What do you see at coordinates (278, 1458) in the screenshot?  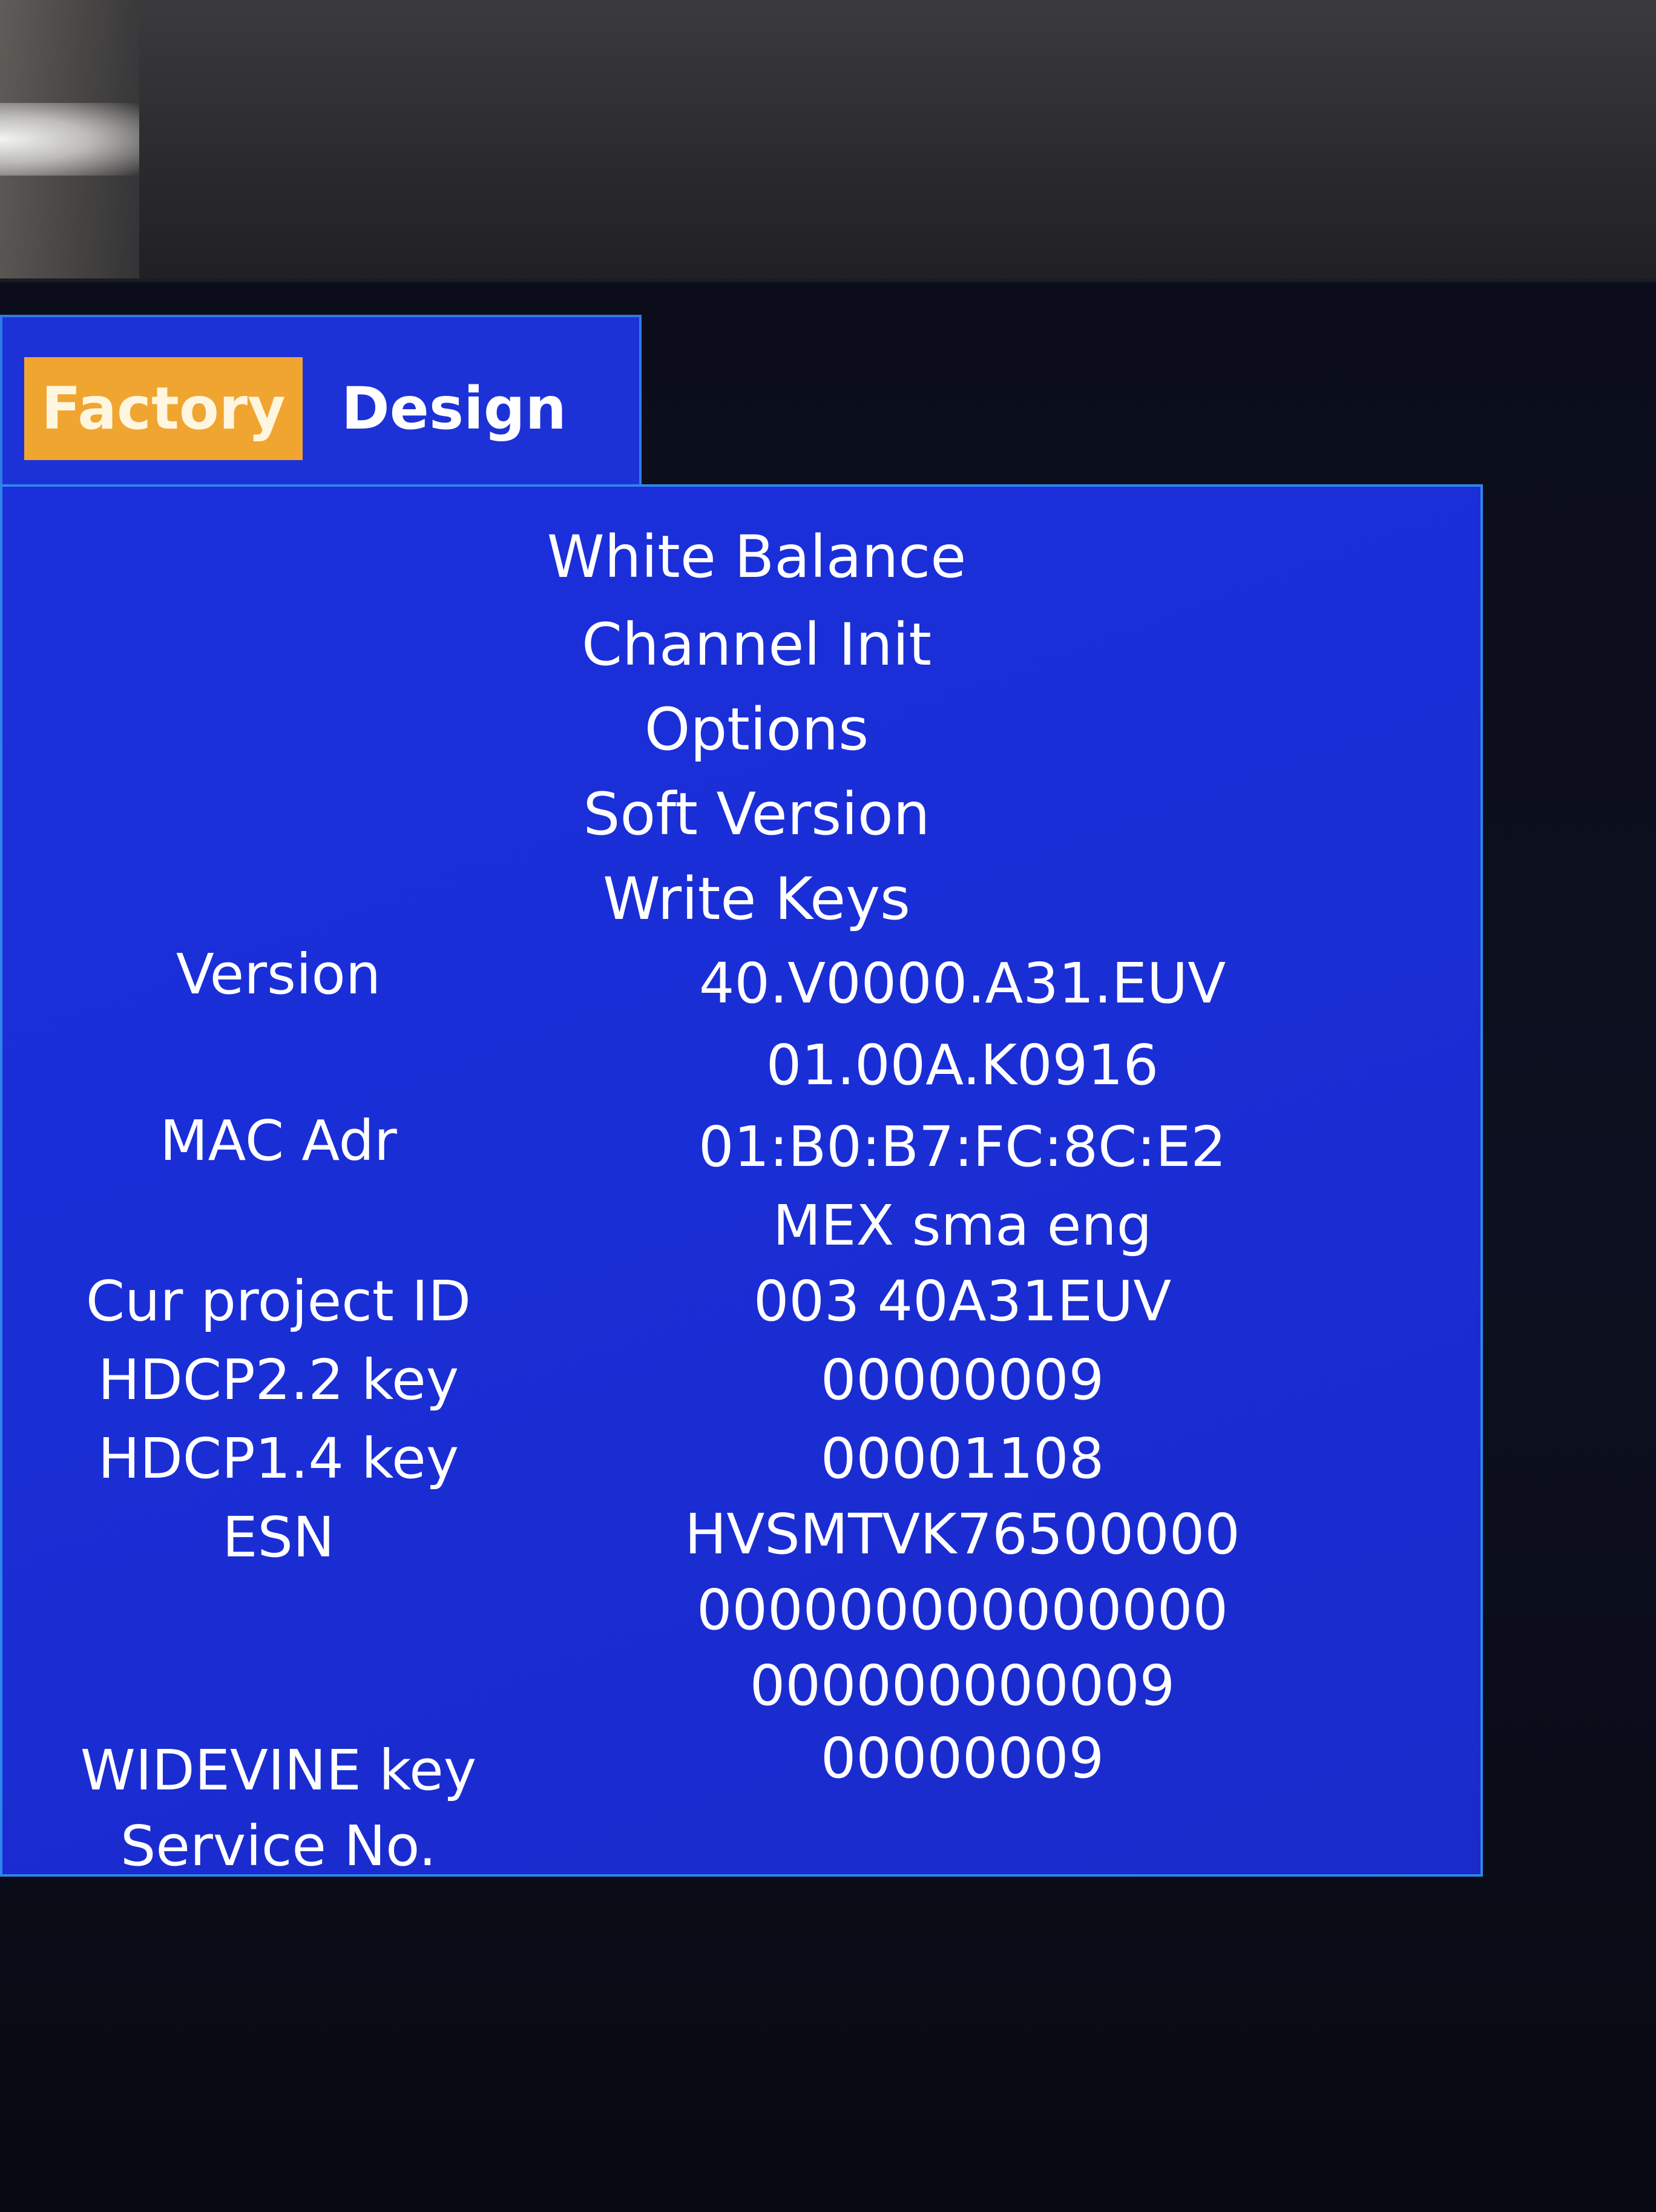 I see `hdcp14-label: HDCP1.4 key` at bounding box center [278, 1458].